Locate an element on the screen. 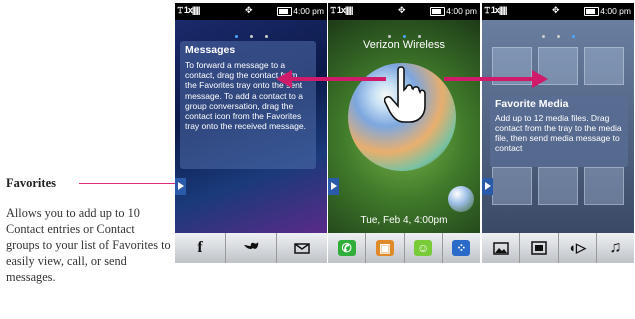 This screenshot has width=635, height=319. callout-leader-line is located at coordinates (127, 183).